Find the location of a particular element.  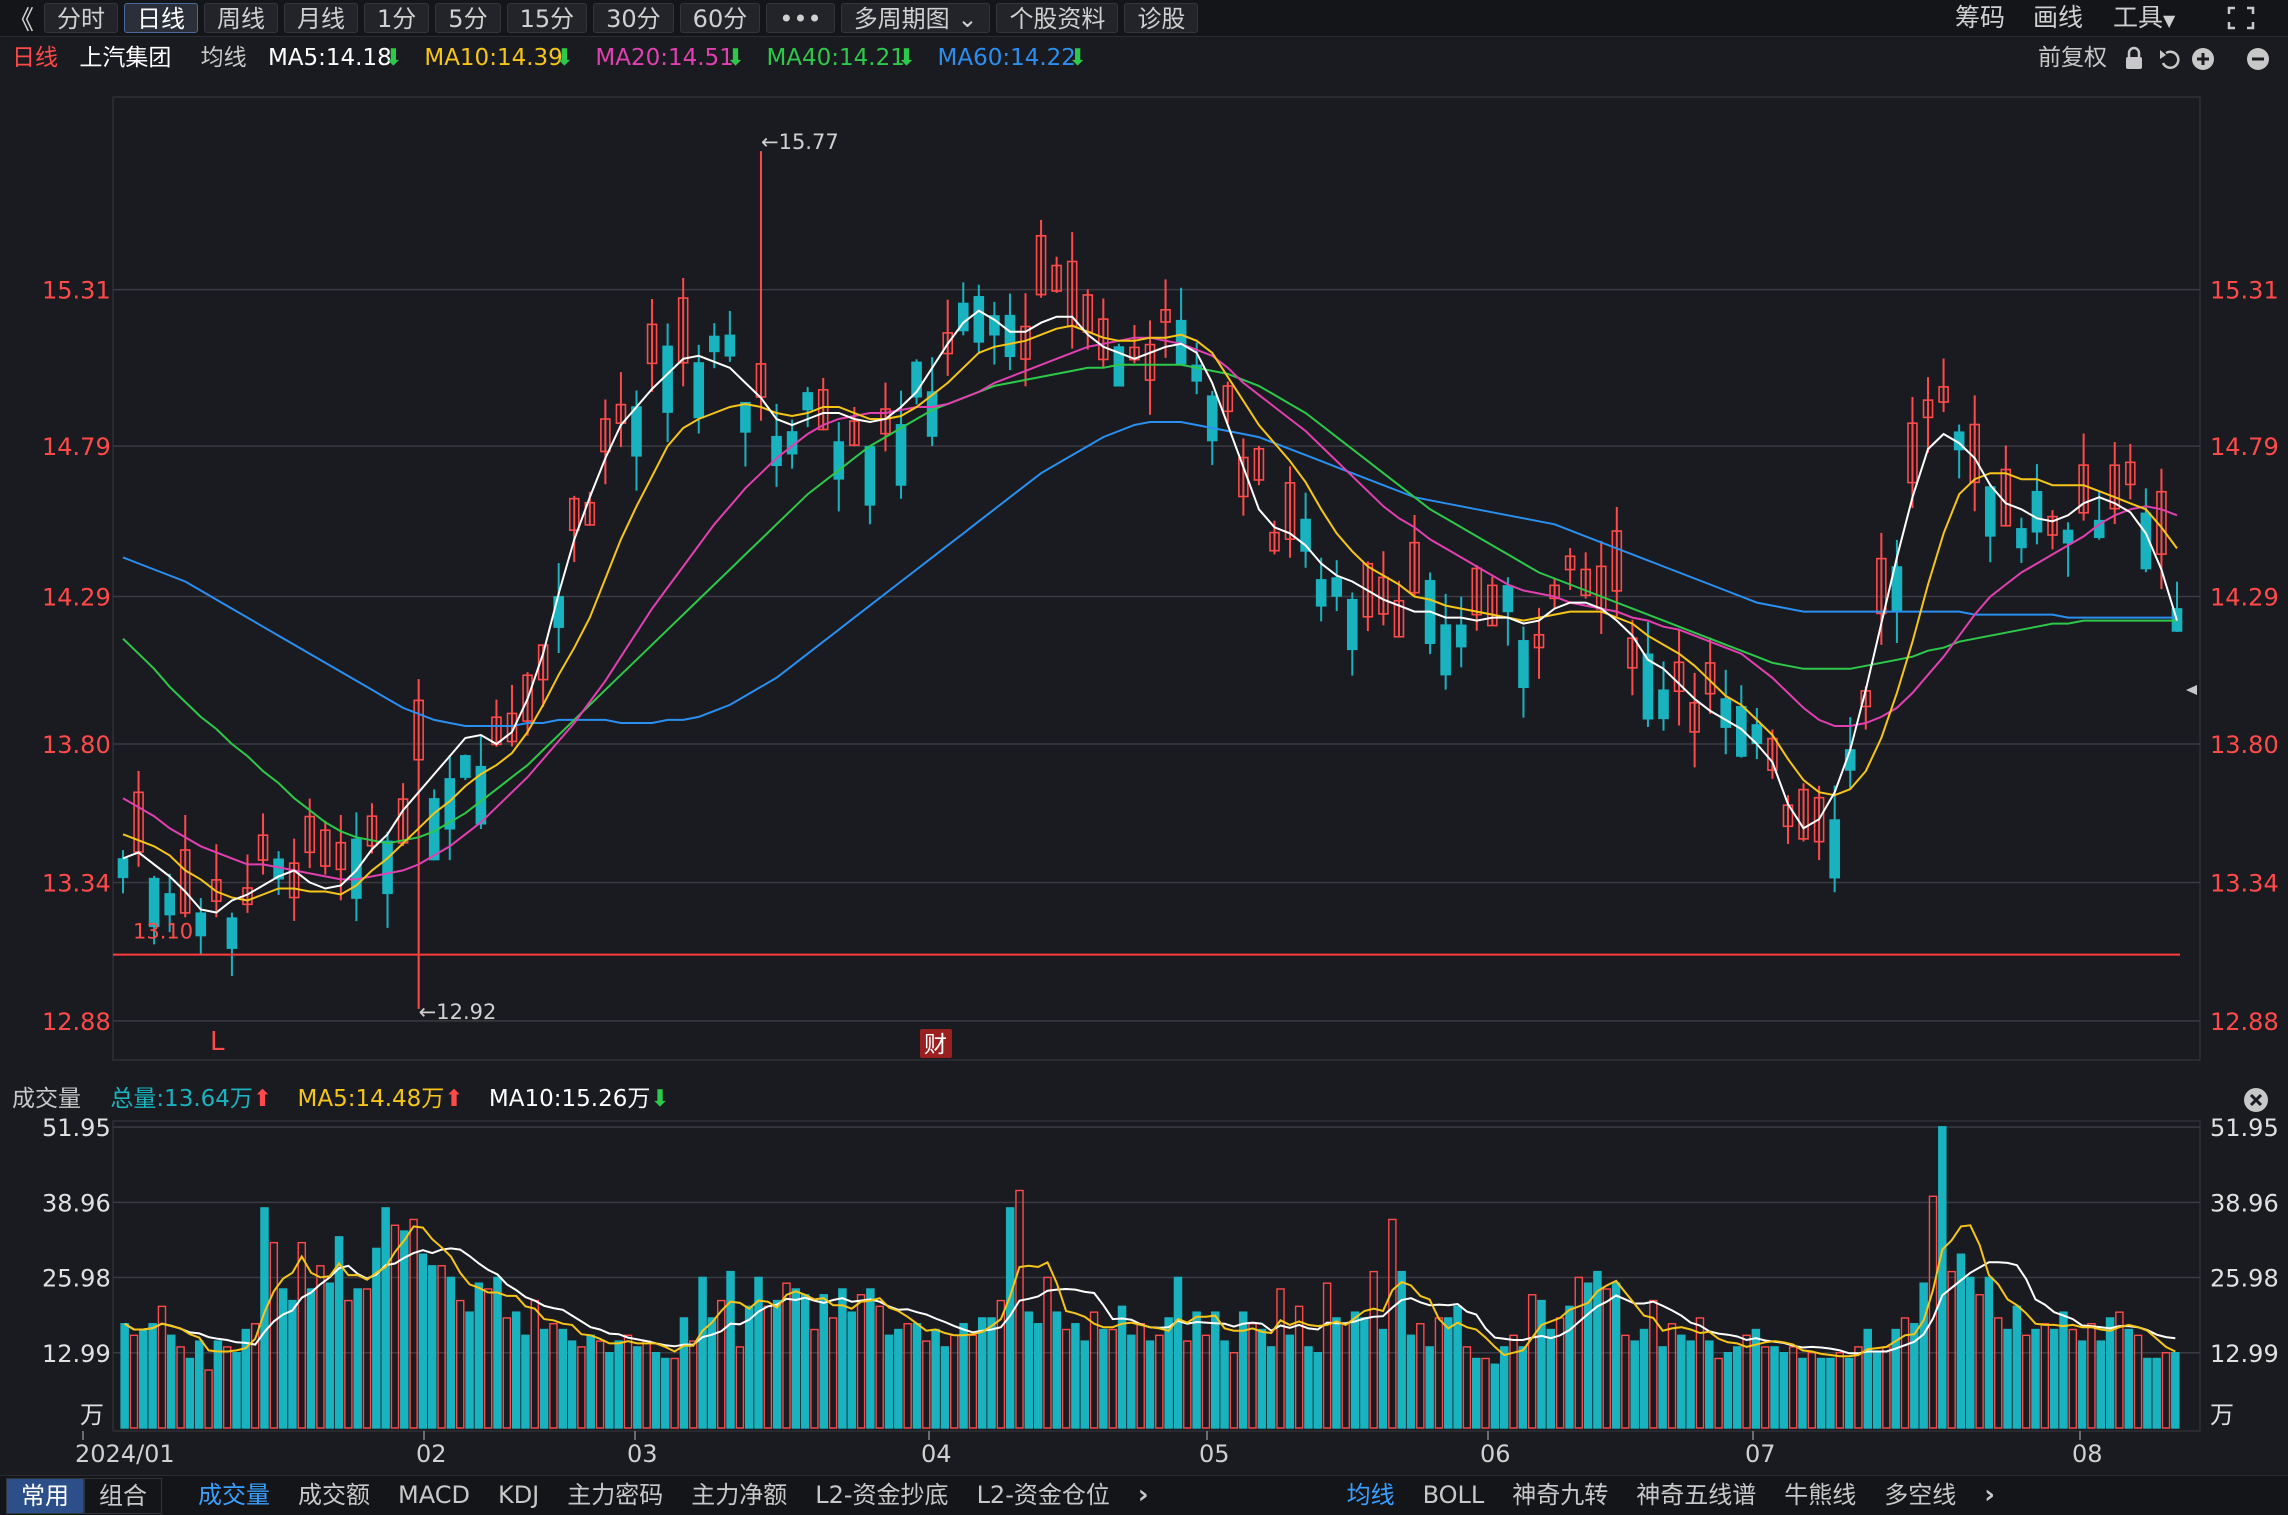

period-tab: 月线 is located at coordinates (321, 18).